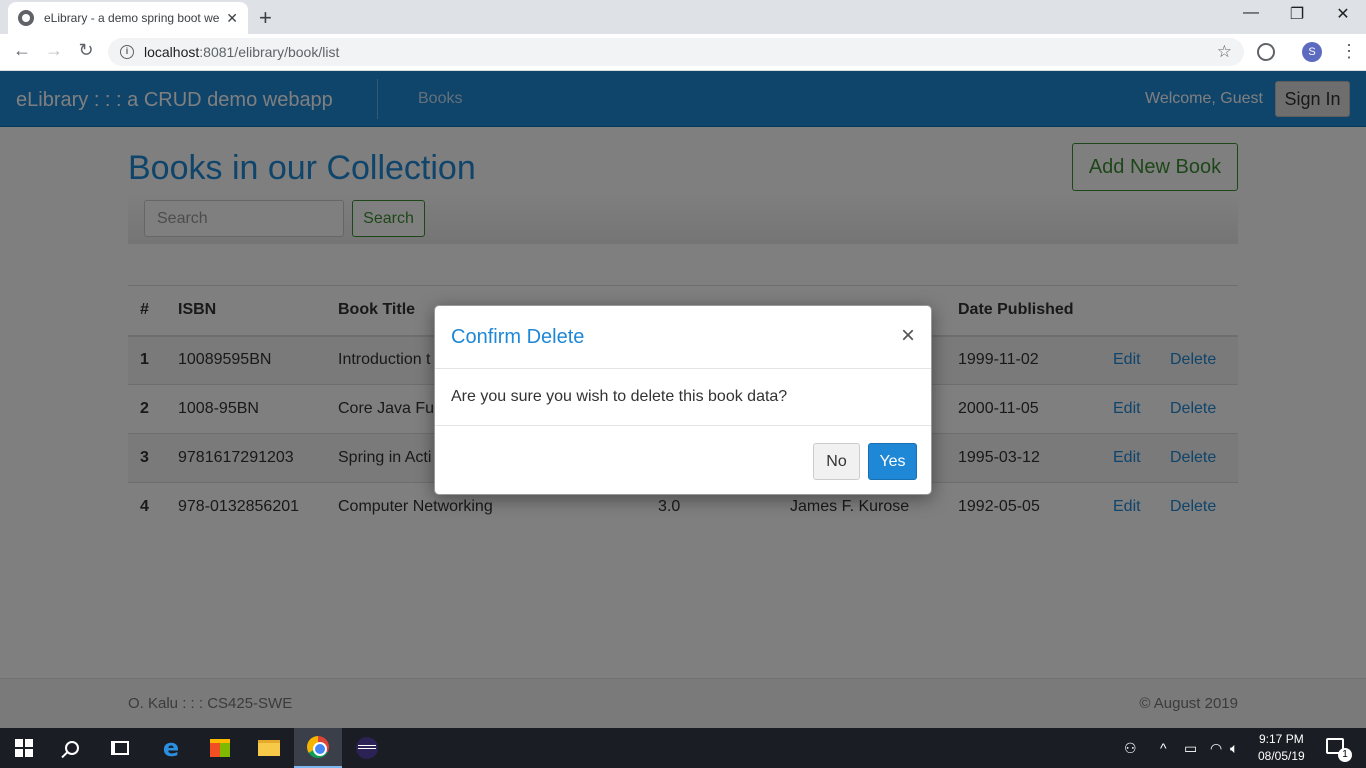  I want to click on edge-icon: e, so click(171, 748).